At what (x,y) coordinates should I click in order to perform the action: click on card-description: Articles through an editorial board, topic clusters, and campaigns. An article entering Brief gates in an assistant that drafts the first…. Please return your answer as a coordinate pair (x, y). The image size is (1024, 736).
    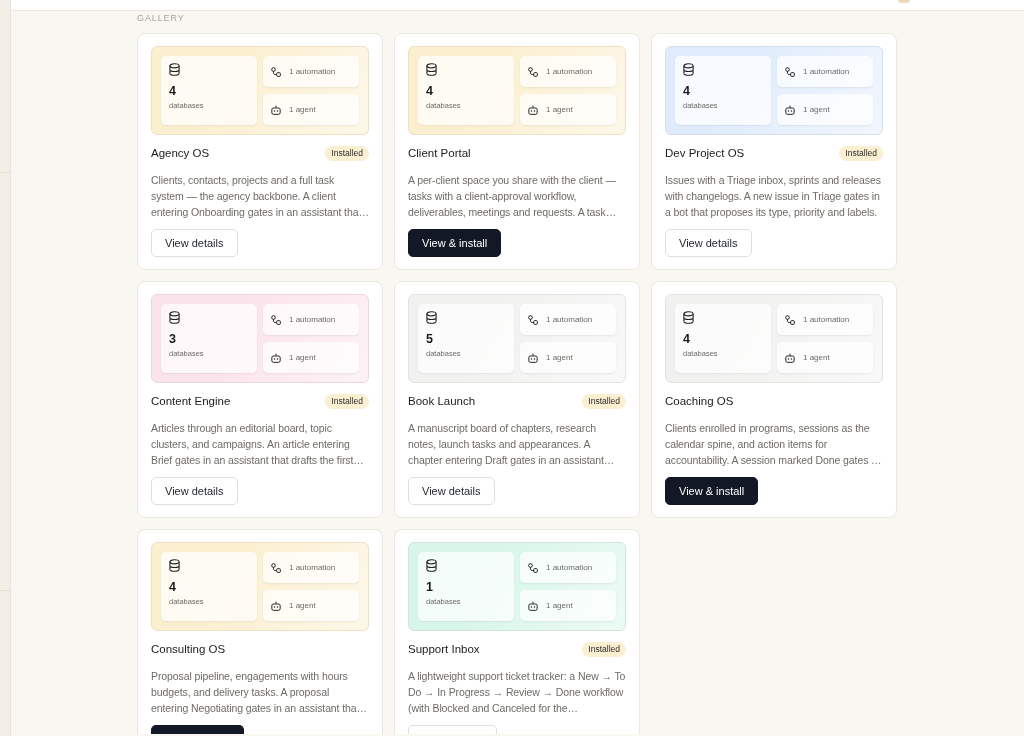
    Looking at the image, I should click on (258, 444).